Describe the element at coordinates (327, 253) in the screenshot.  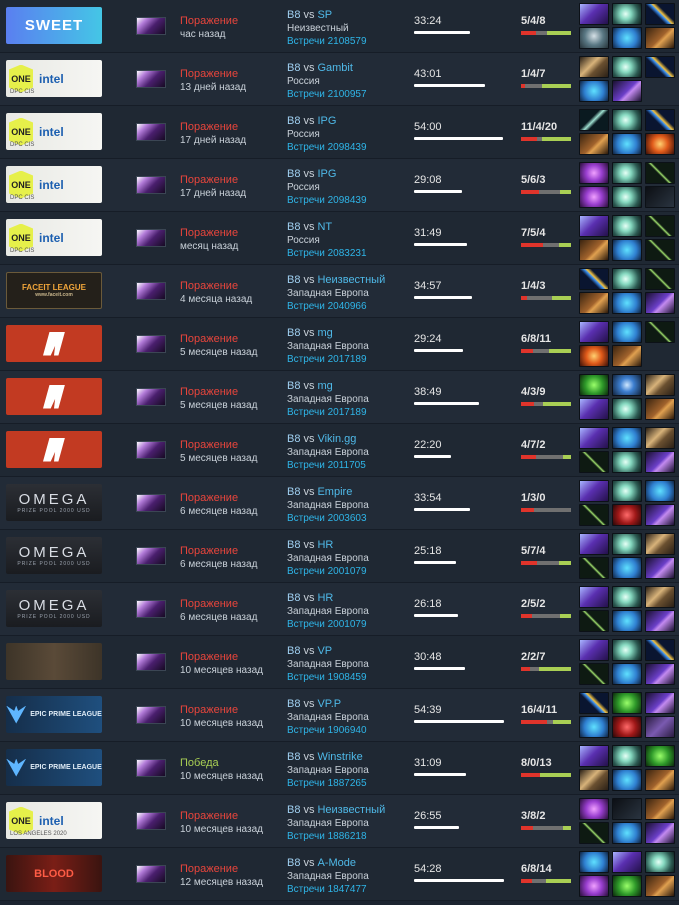
I see `match-link: Встречи 2083231` at that location.